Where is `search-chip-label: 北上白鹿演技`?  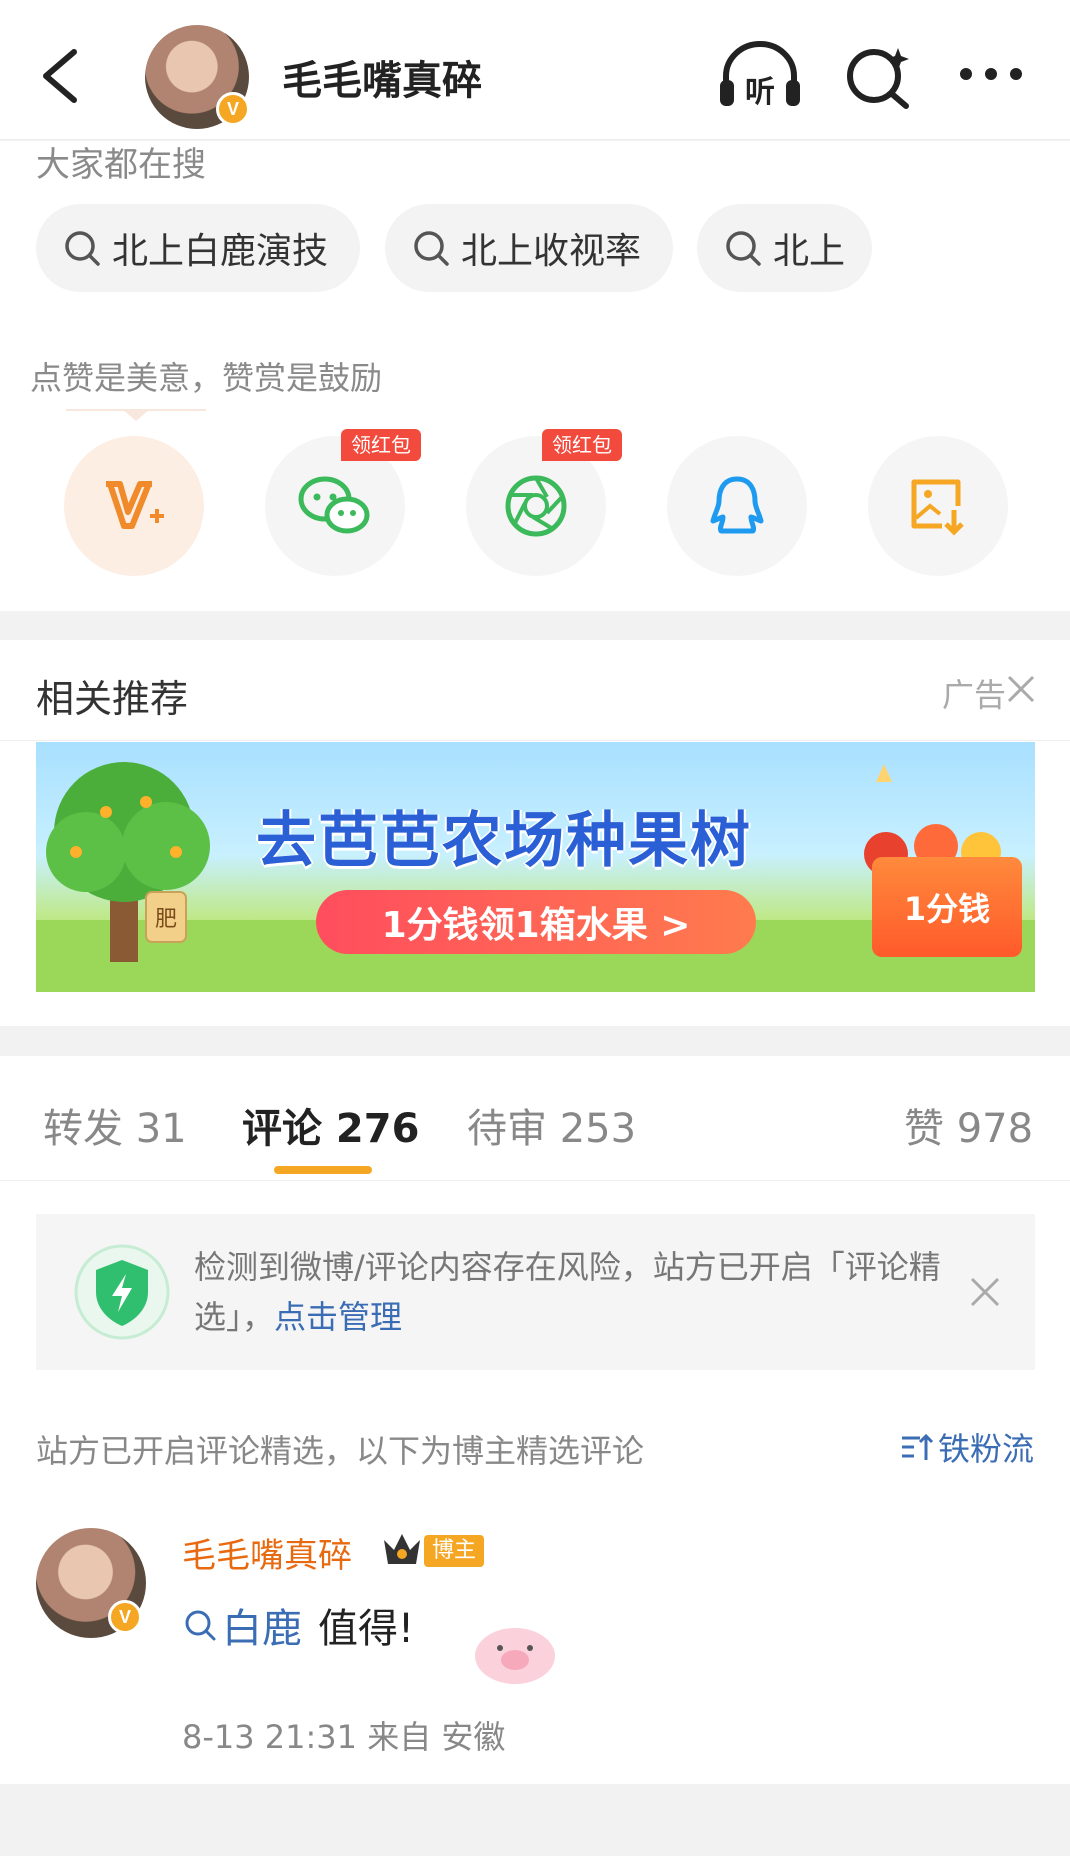 search-chip-label: 北上白鹿演技 is located at coordinates (220, 251).